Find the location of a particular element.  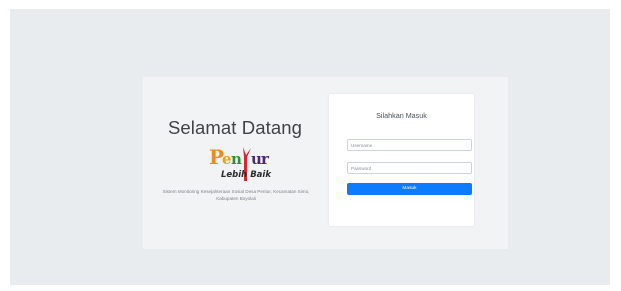

pentur-logo: P e n u r Lebih Baik is located at coordinates (240, 163).